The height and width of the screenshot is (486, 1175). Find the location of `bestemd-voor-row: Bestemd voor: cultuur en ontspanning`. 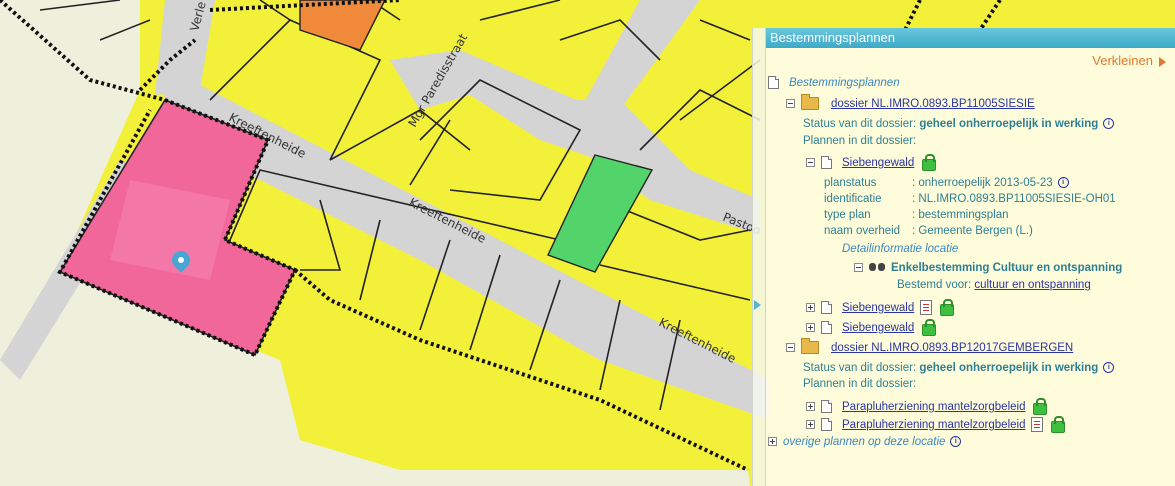

bestemd-voor-row: Bestemd voor: cultuur en ontspanning is located at coordinates (994, 285).